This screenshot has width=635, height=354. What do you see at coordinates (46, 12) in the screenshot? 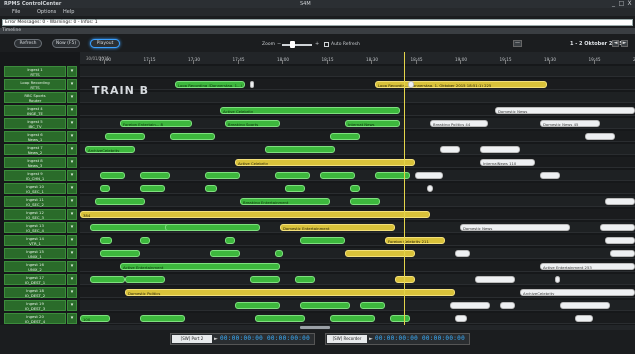
I see `menu-options: Options` at bounding box center [46, 12].